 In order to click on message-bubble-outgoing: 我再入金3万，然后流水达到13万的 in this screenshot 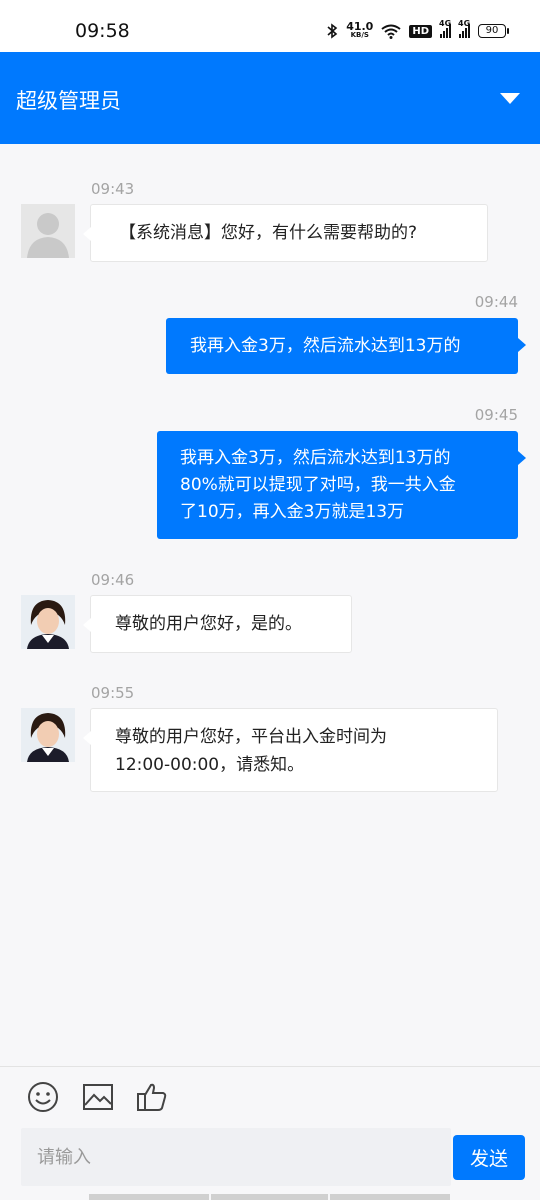, I will do `click(346, 346)`.